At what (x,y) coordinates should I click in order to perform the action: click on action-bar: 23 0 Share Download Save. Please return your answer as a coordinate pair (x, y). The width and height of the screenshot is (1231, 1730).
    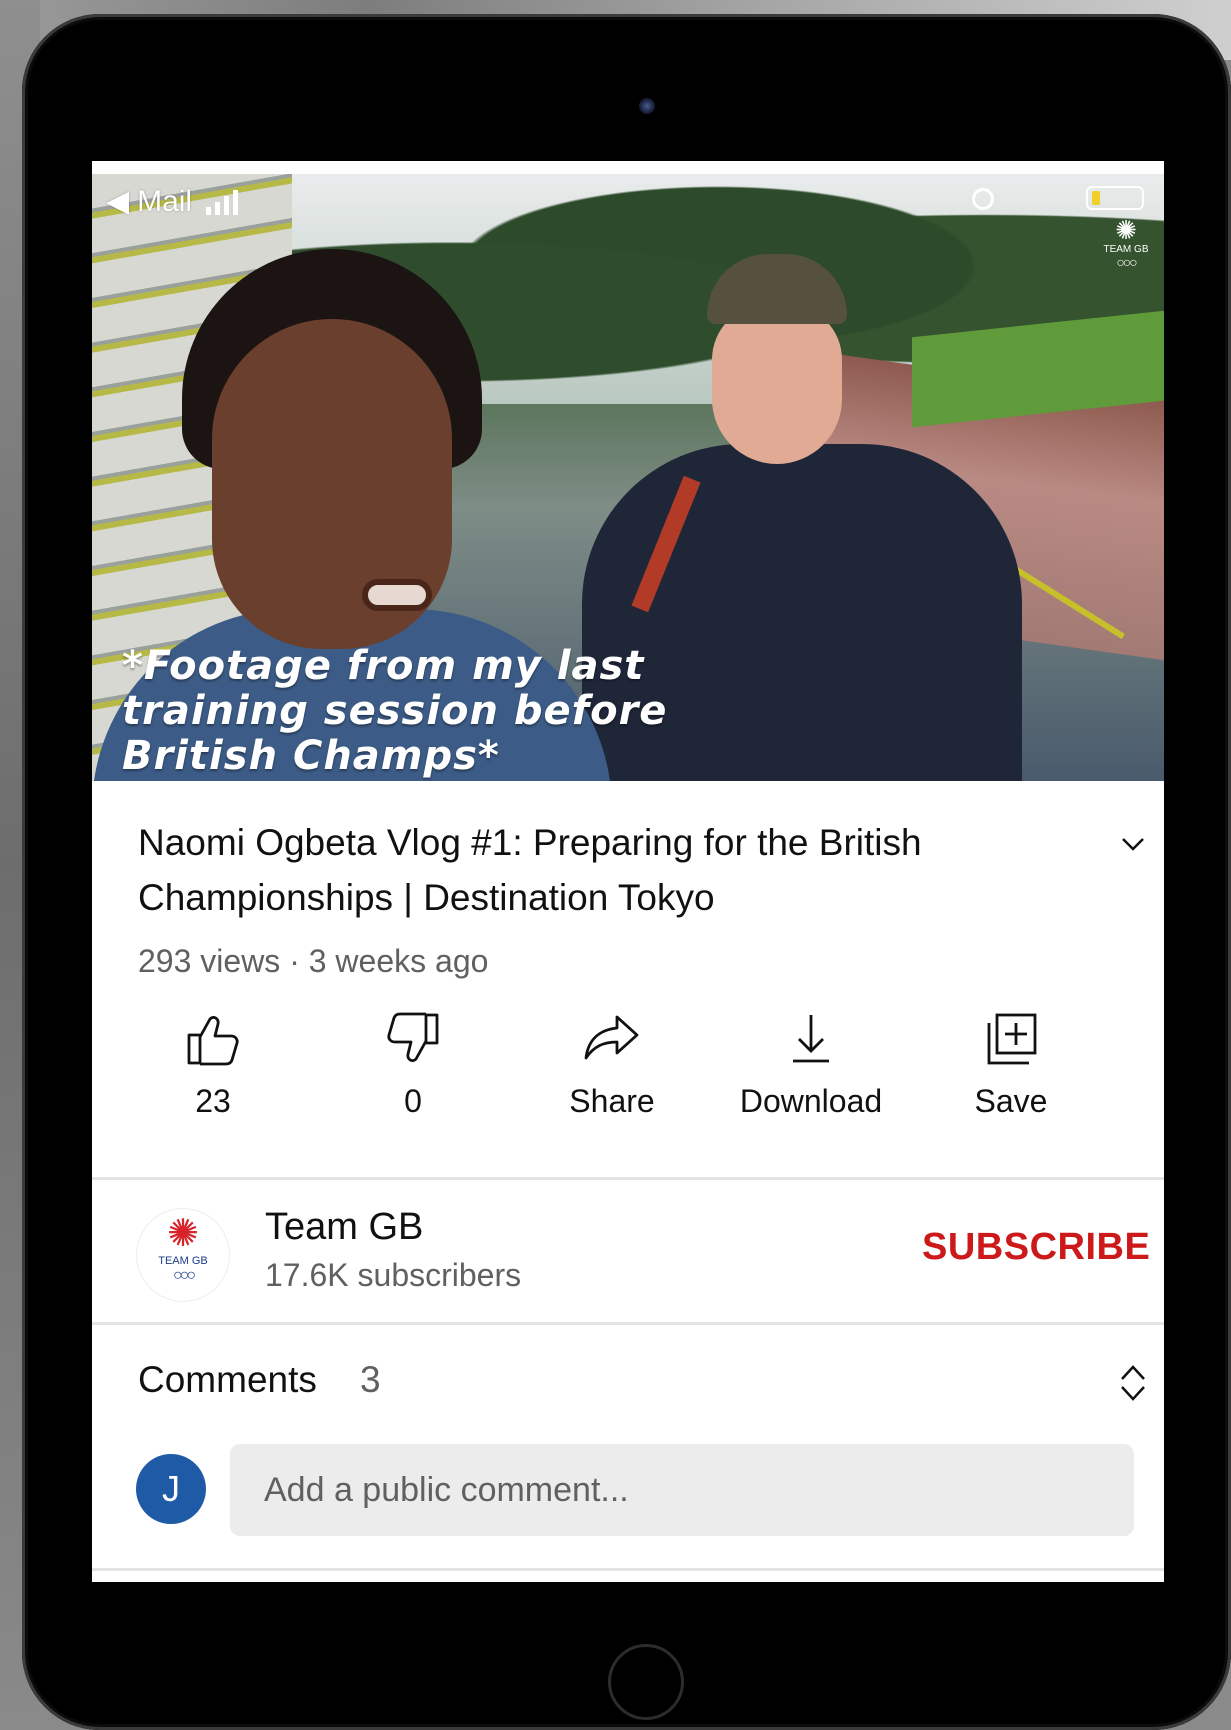
    Looking at the image, I should click on (628, 1096).